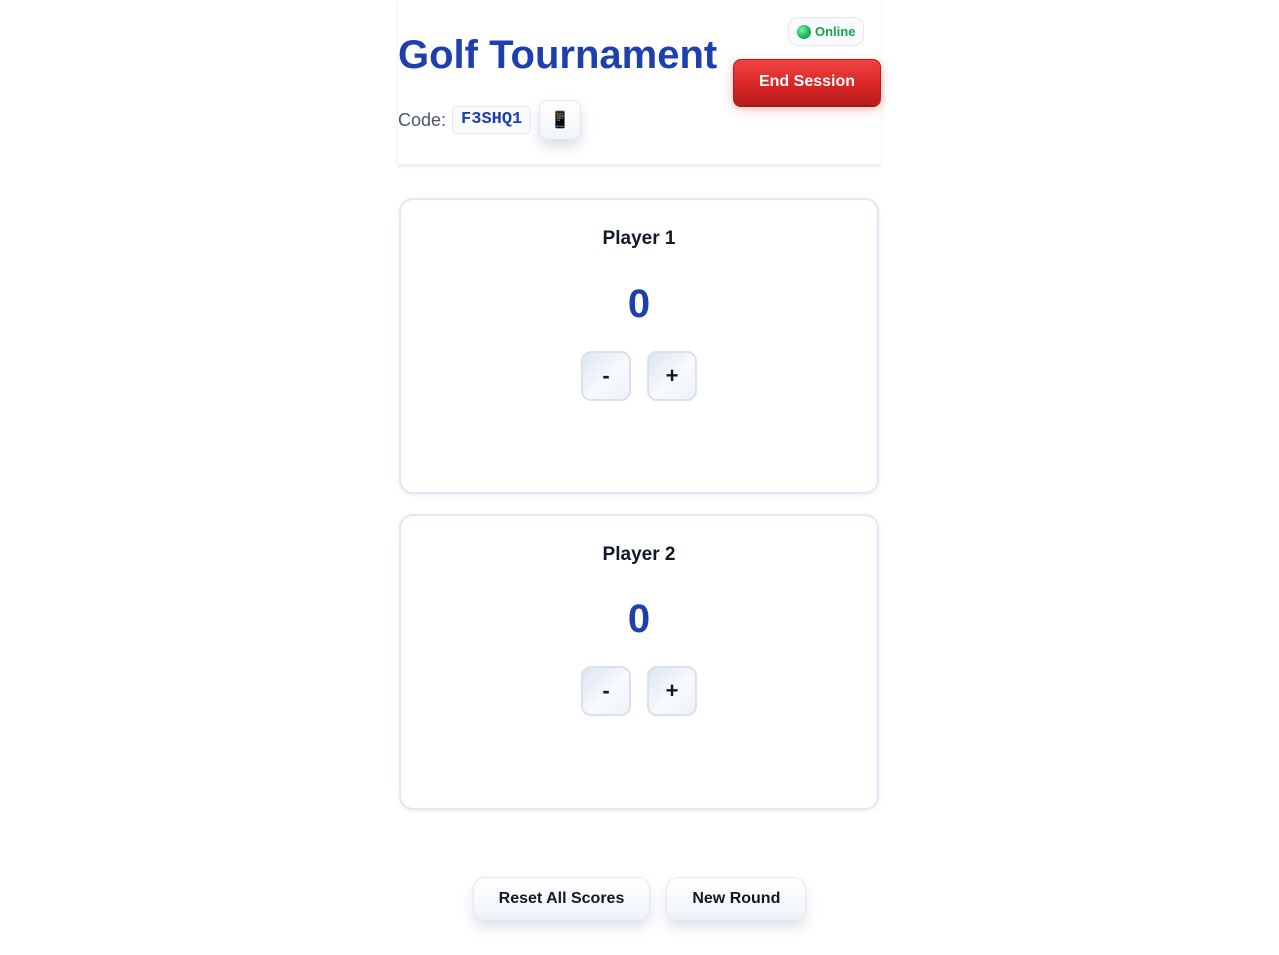  I want to click on status-badge: Online, so click(826, 31).